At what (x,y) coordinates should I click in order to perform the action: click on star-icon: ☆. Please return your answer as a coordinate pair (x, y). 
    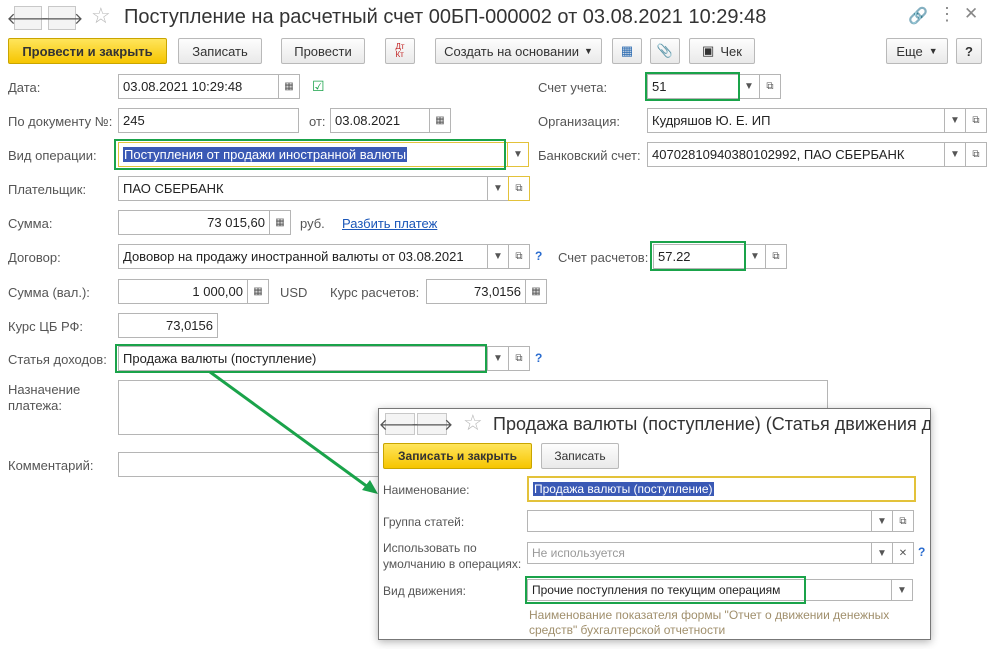
    Looking at the image, I should click on (473, 423).